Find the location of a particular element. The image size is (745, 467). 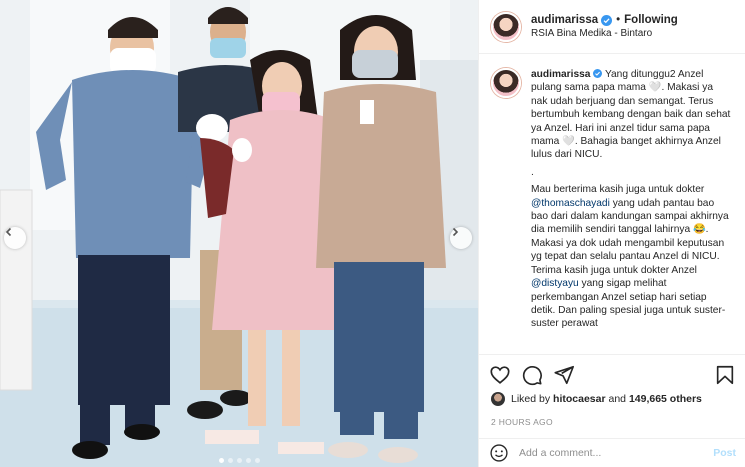

following-button: Following is located at coordinates (651, 20).